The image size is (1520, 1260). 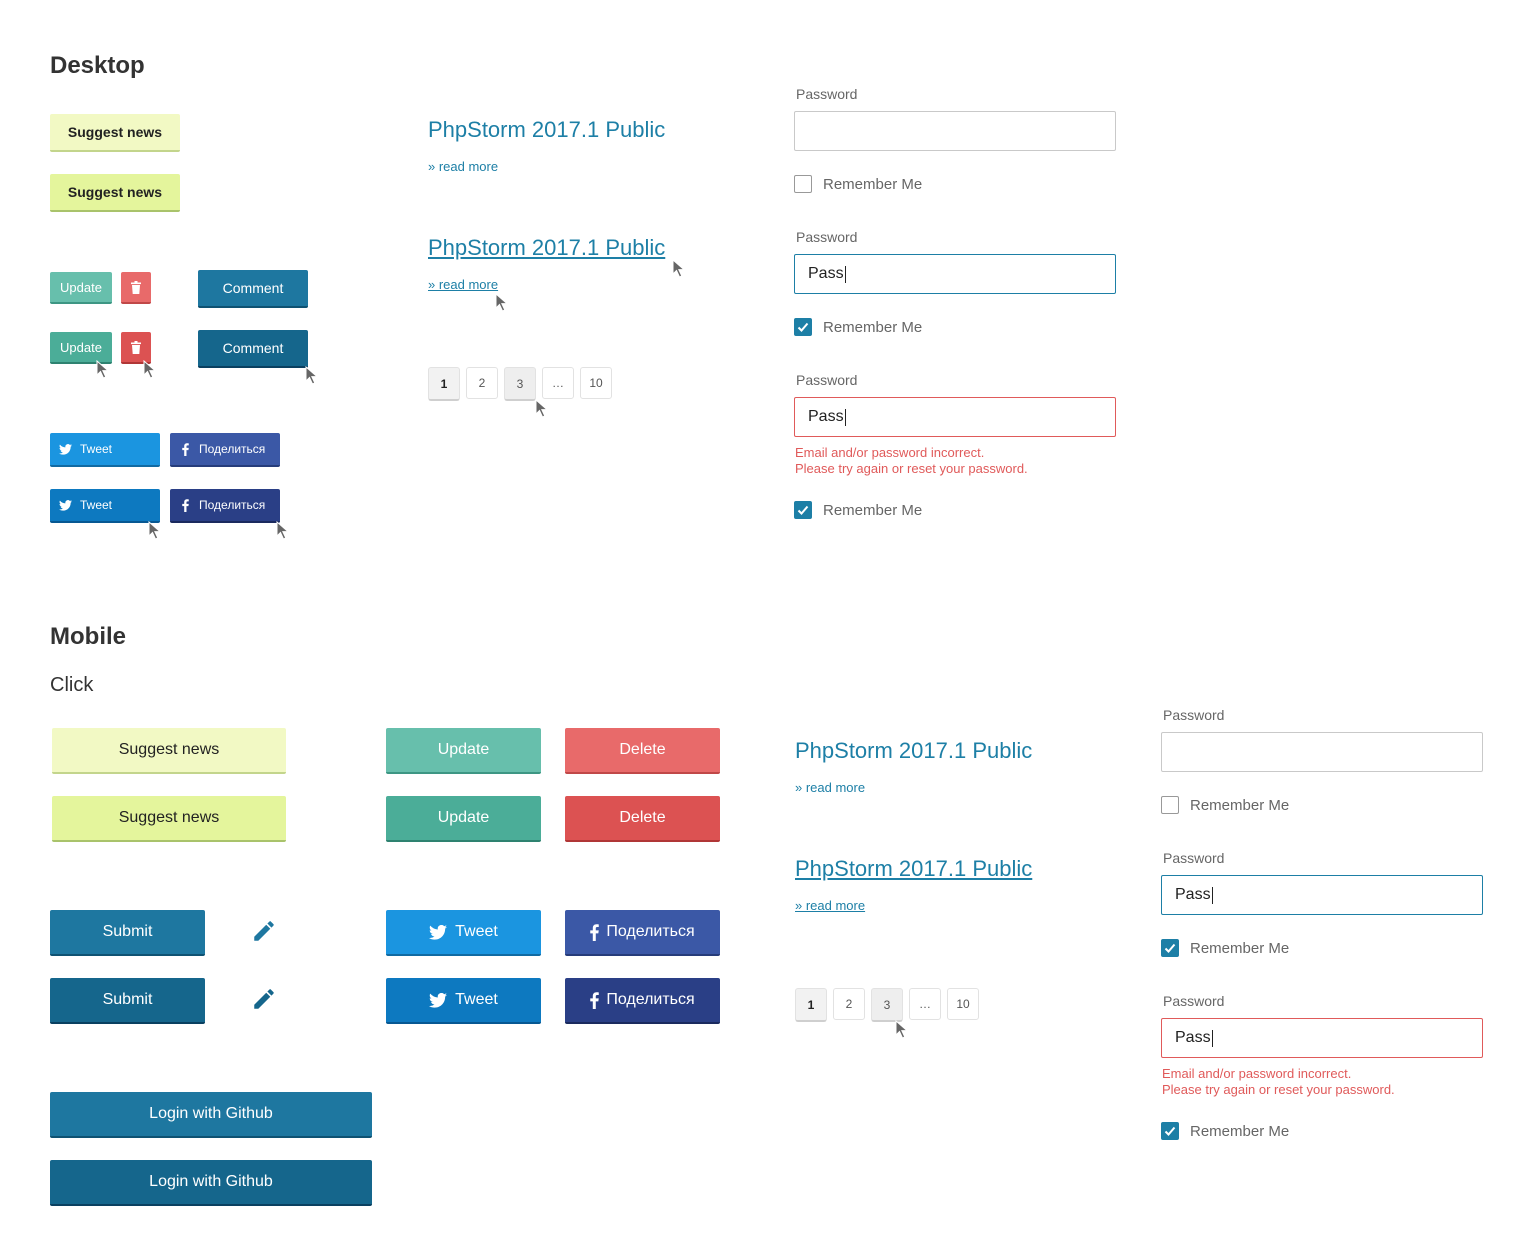 I want to click on comment-label: Comment, so click(x=253, y=288).